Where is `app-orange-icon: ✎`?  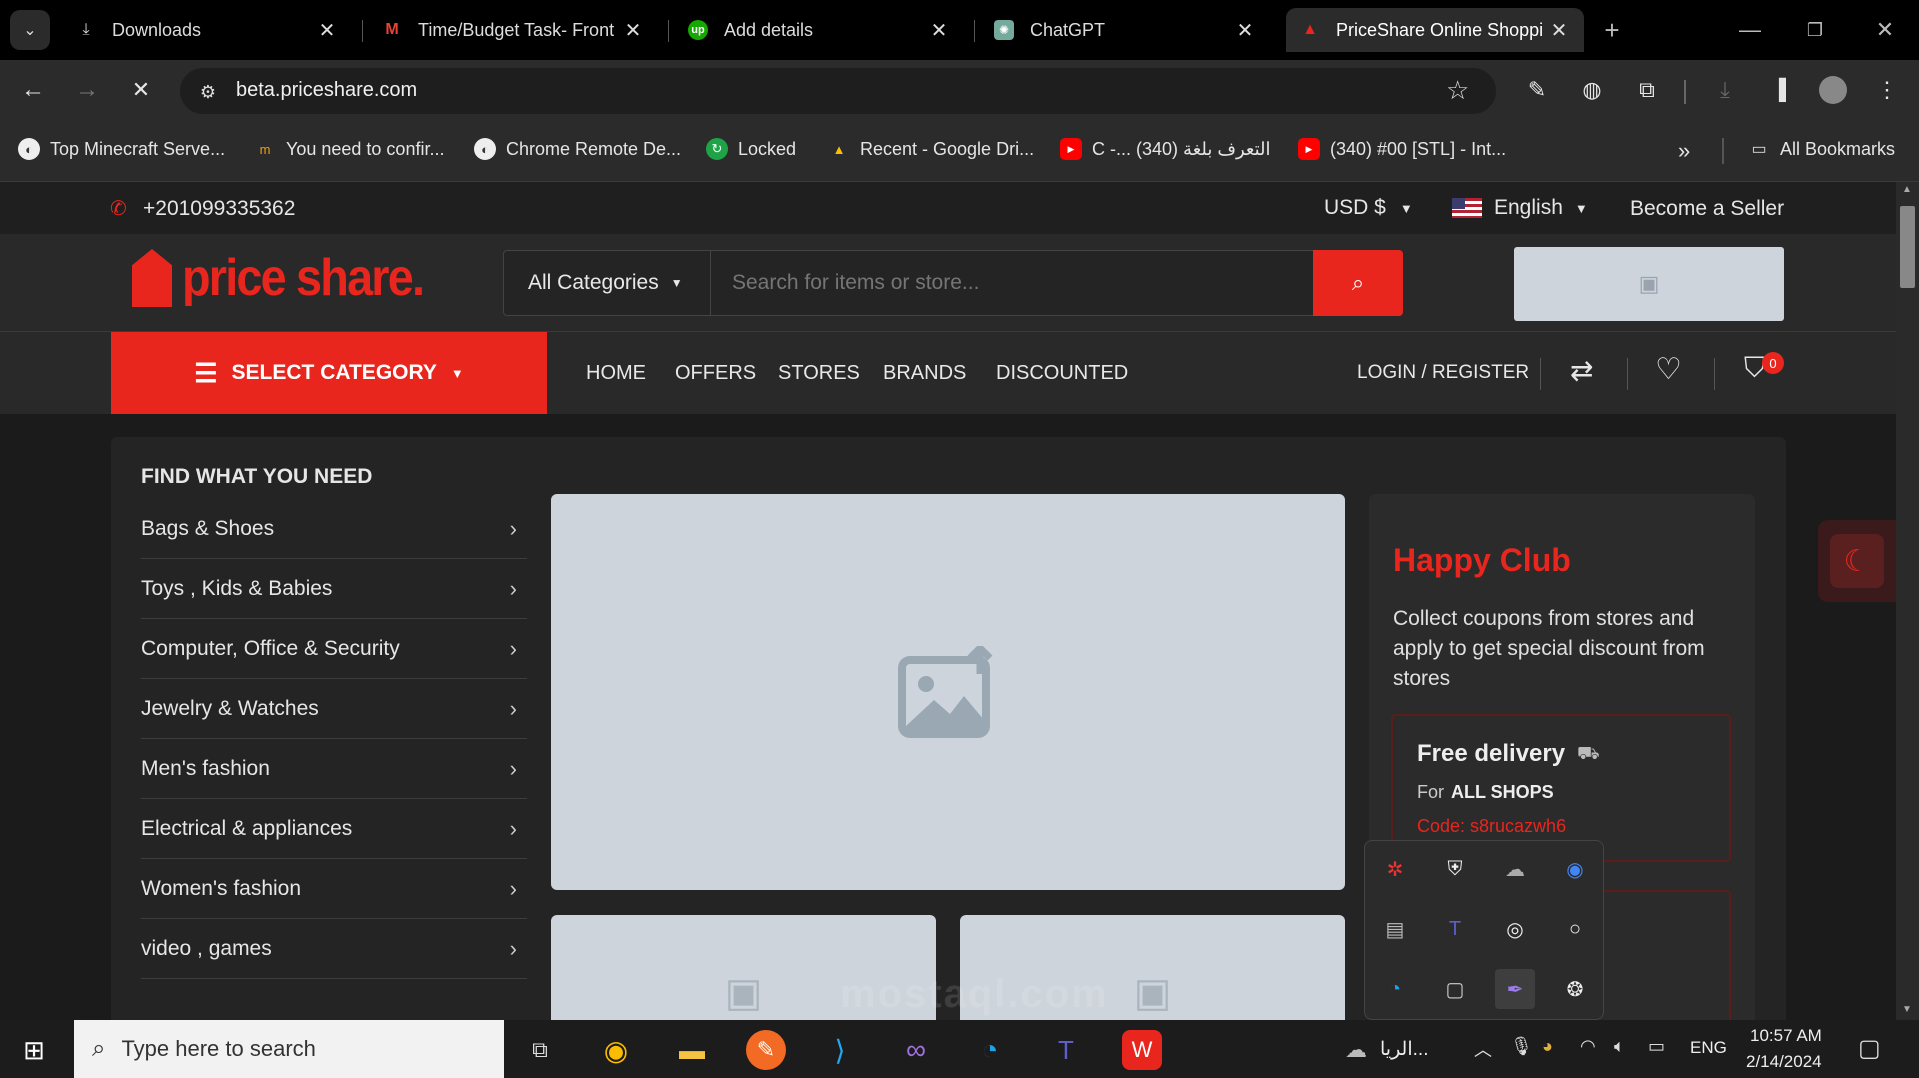
app-orange-icon: ✎ is located at coordinates (766, 1050).